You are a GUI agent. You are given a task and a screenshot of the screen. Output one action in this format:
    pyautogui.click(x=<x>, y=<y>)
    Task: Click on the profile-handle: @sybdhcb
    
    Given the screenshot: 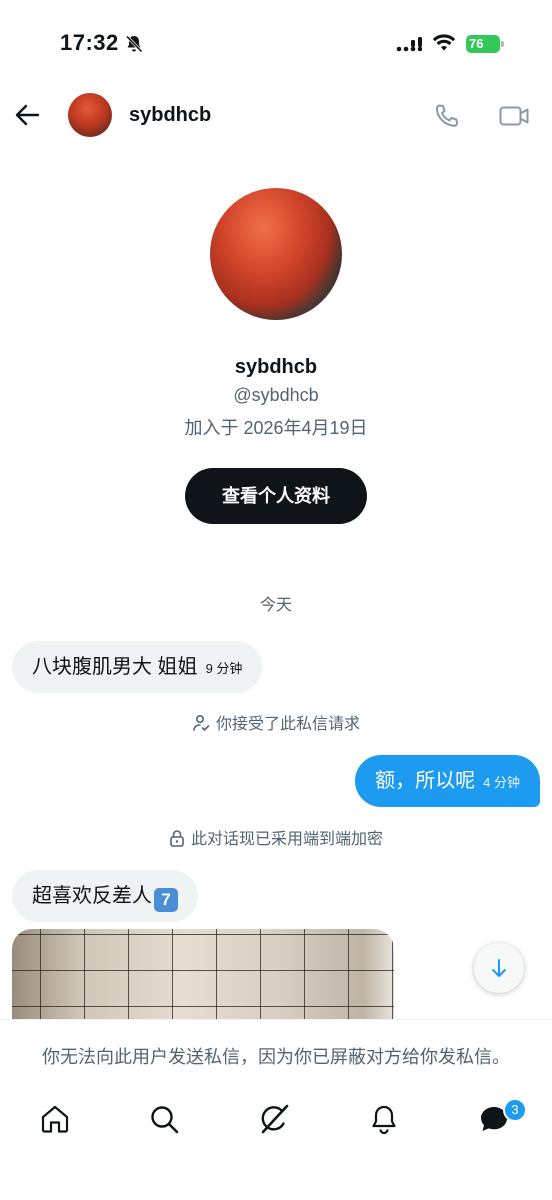 What is the action you would take?
    pyautogui.click(x=276, y=395)
    